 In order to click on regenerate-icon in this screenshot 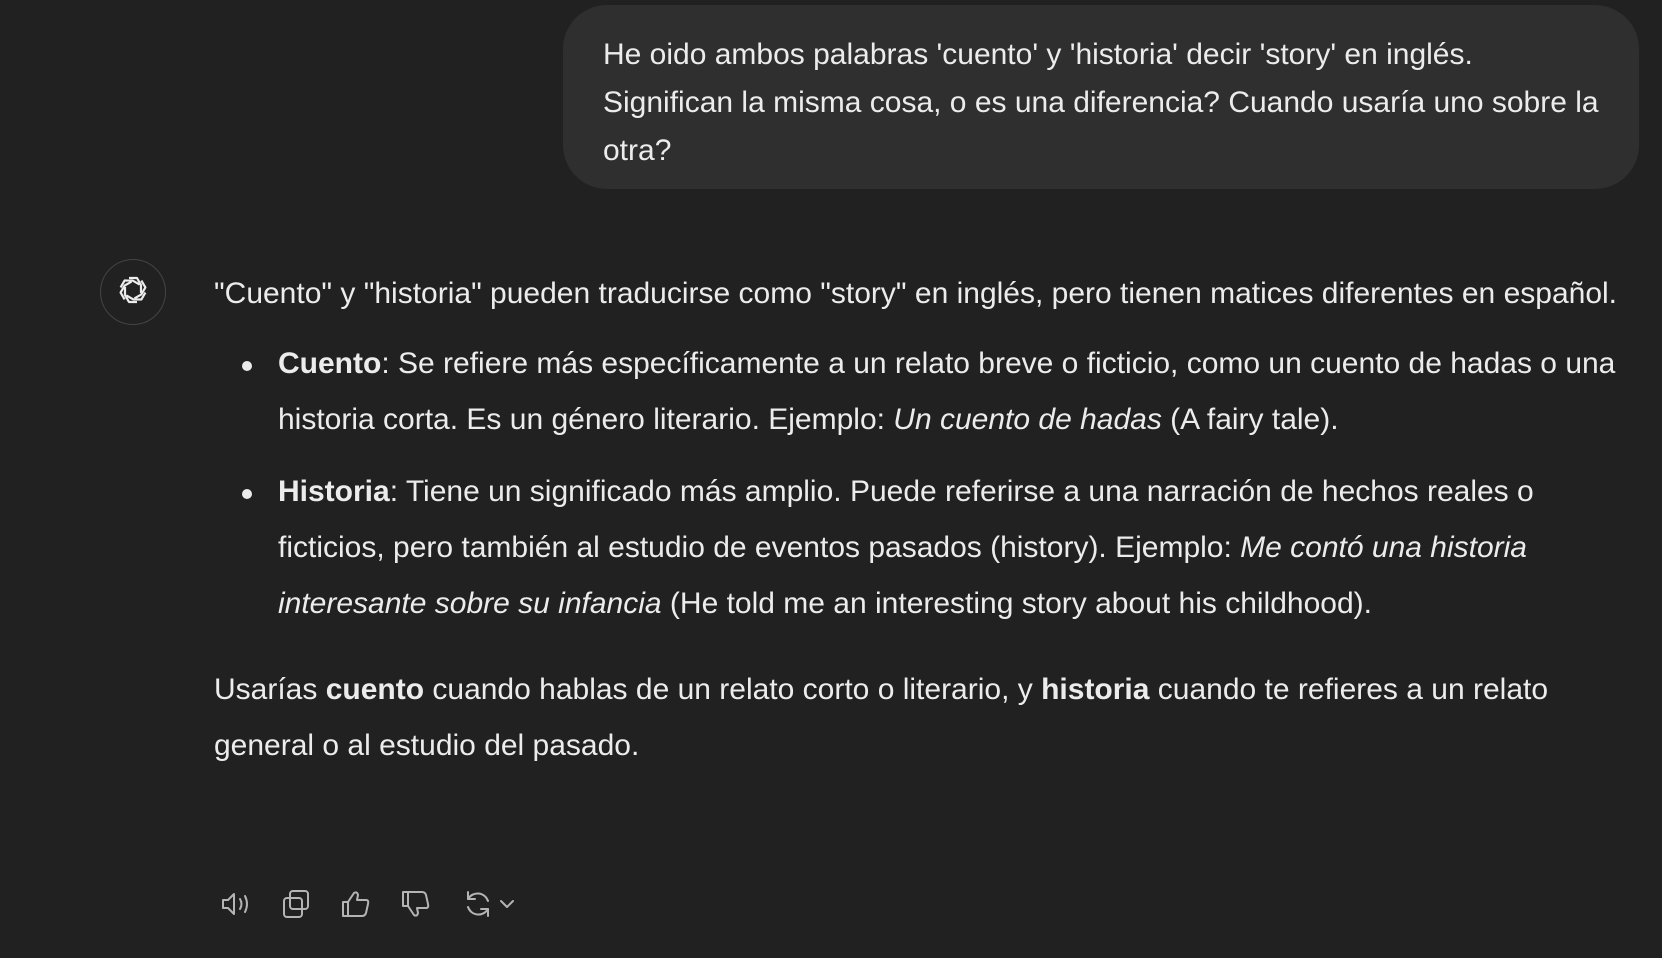, I will do `click(478, 906)`.